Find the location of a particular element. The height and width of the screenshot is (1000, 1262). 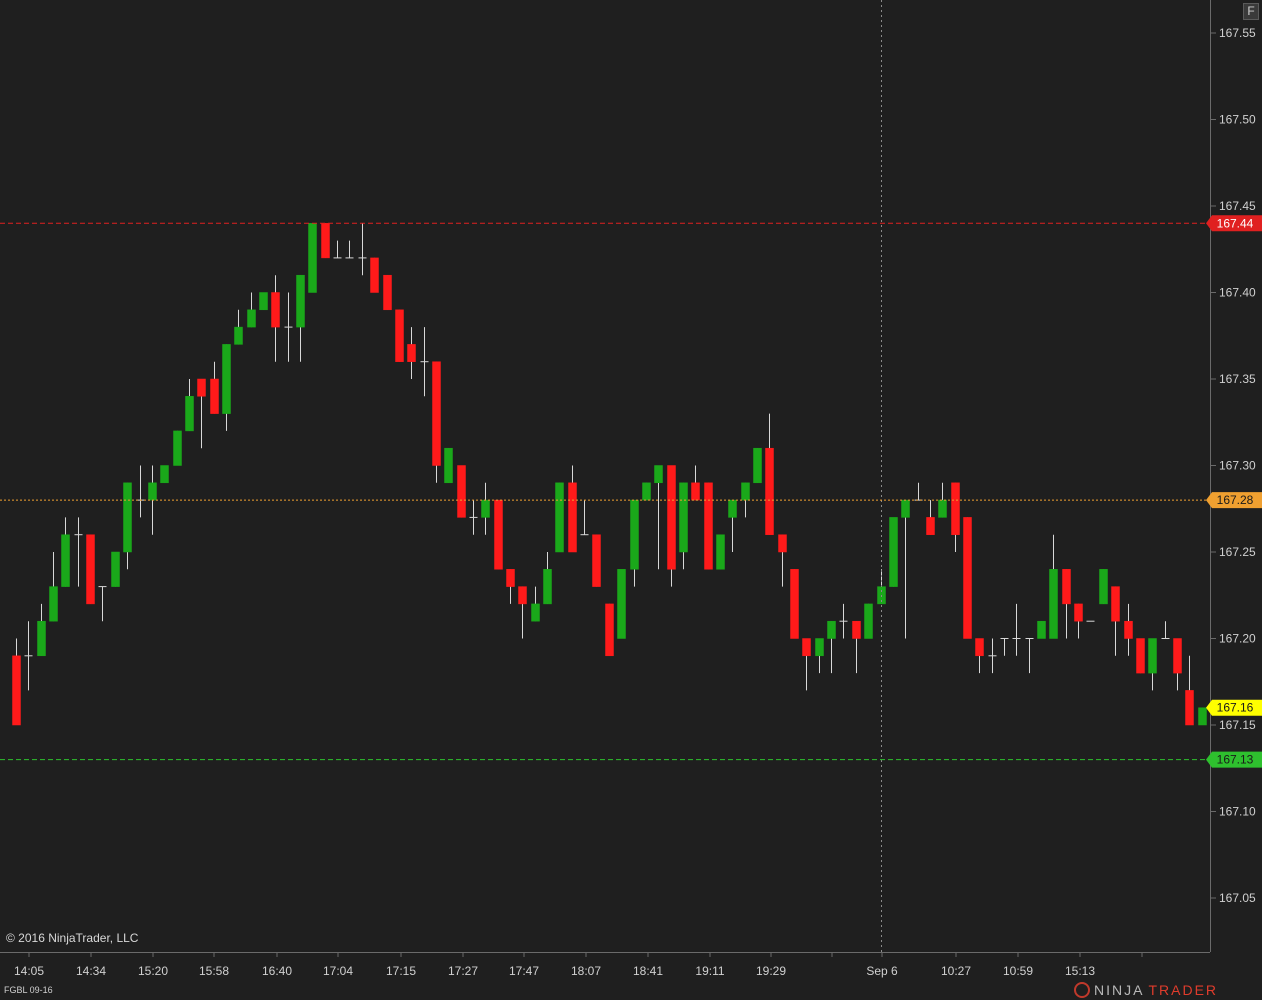

x-tick-label: 17:04 is located at coordinates (338, 971).